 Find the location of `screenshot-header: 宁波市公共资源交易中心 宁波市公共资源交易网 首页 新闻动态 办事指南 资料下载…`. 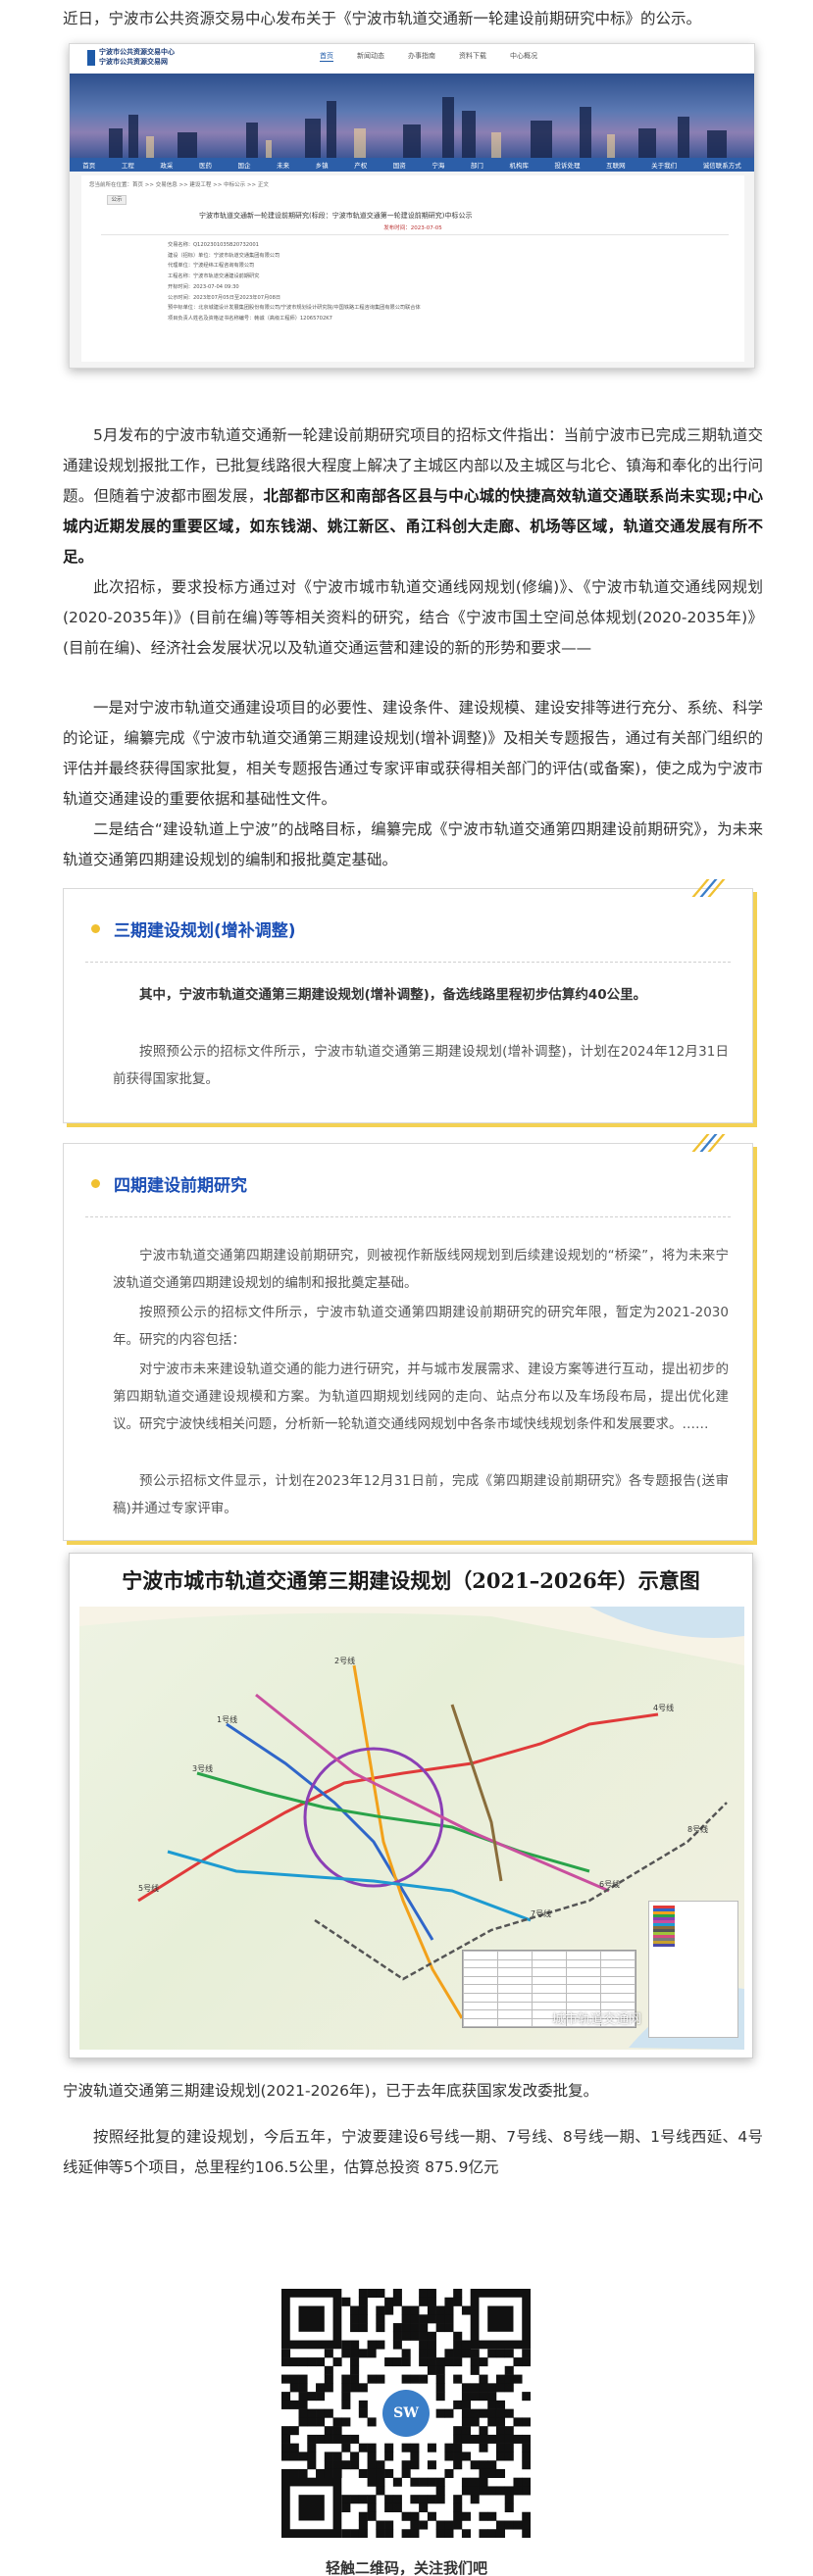

screenshot-header: 宁波市公共资源交易中心 宁波市公共资源交易网 首页 新闻动态 办事指南 资料下载… is located at coordinates (412, 59).